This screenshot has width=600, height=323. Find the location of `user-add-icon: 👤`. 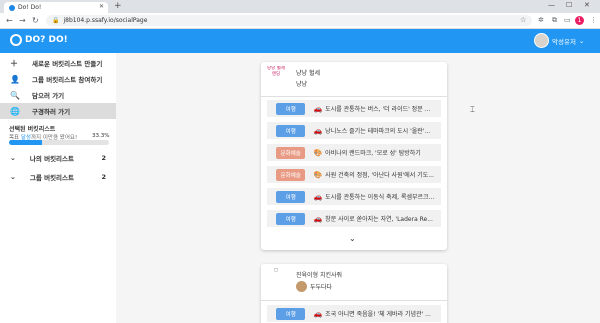

user-add-icon: 👤 is located at coordinates (15, 79).